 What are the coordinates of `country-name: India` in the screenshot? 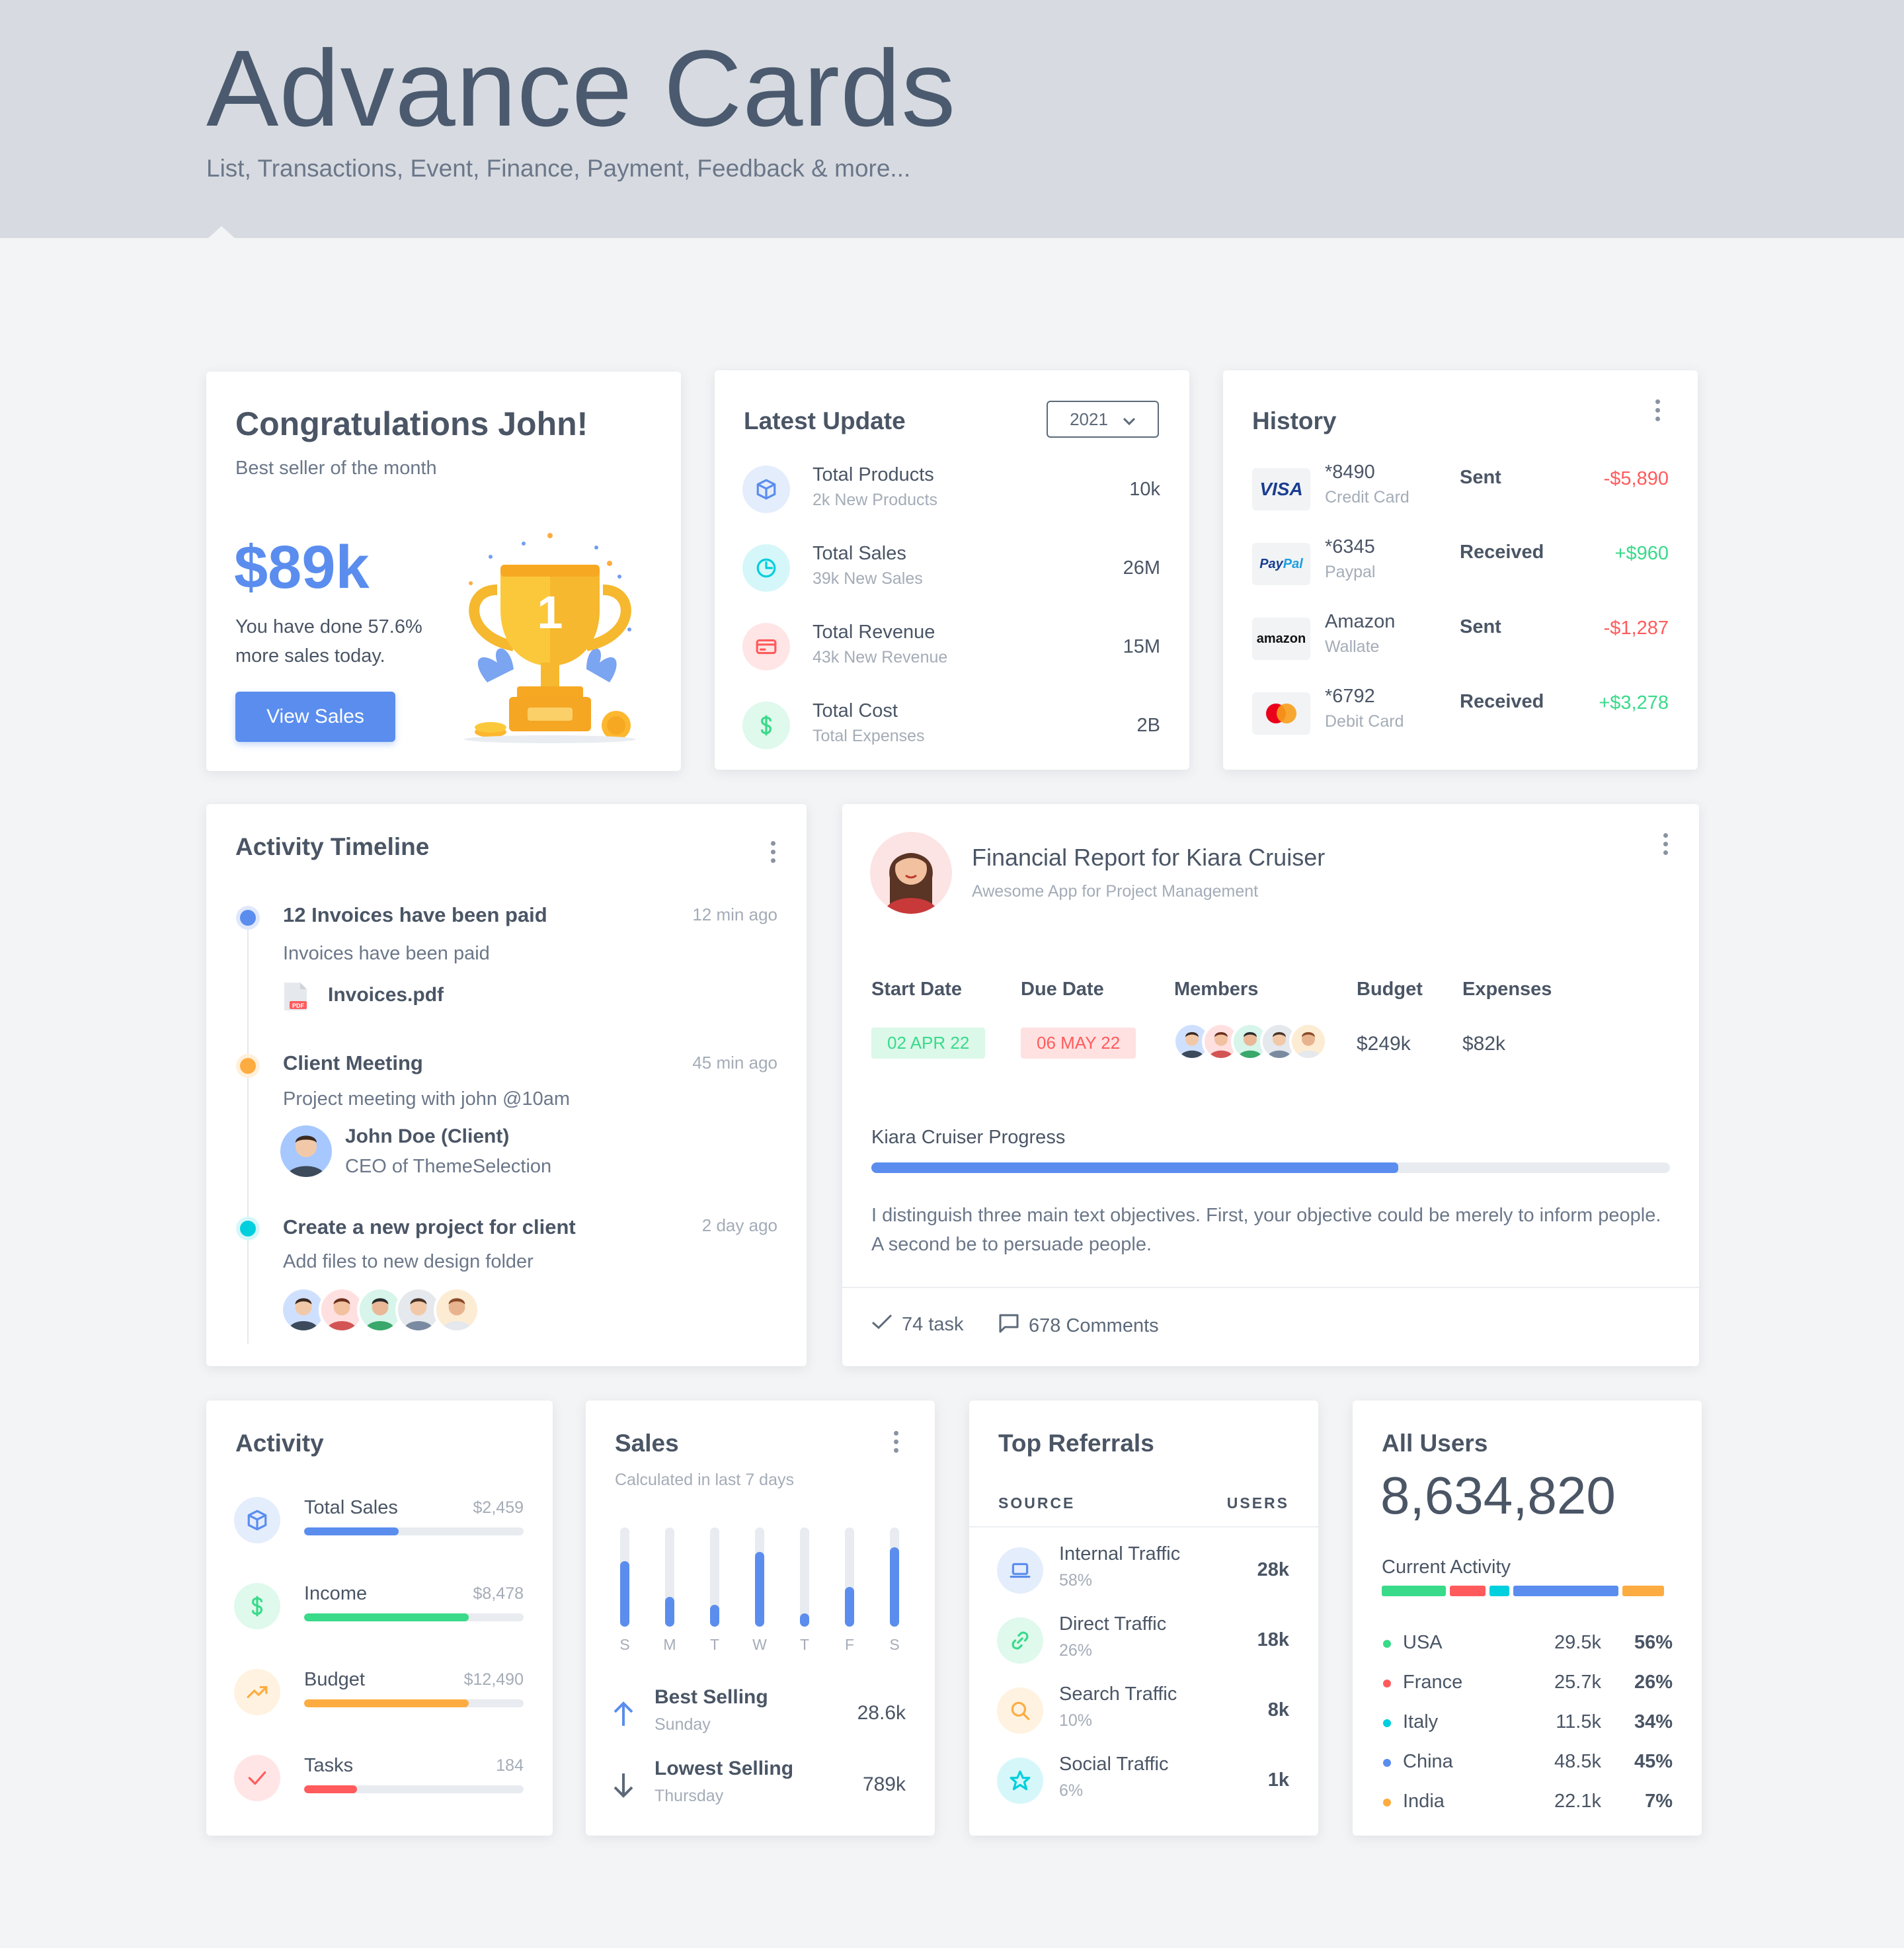 It's located at (1424, 1802).